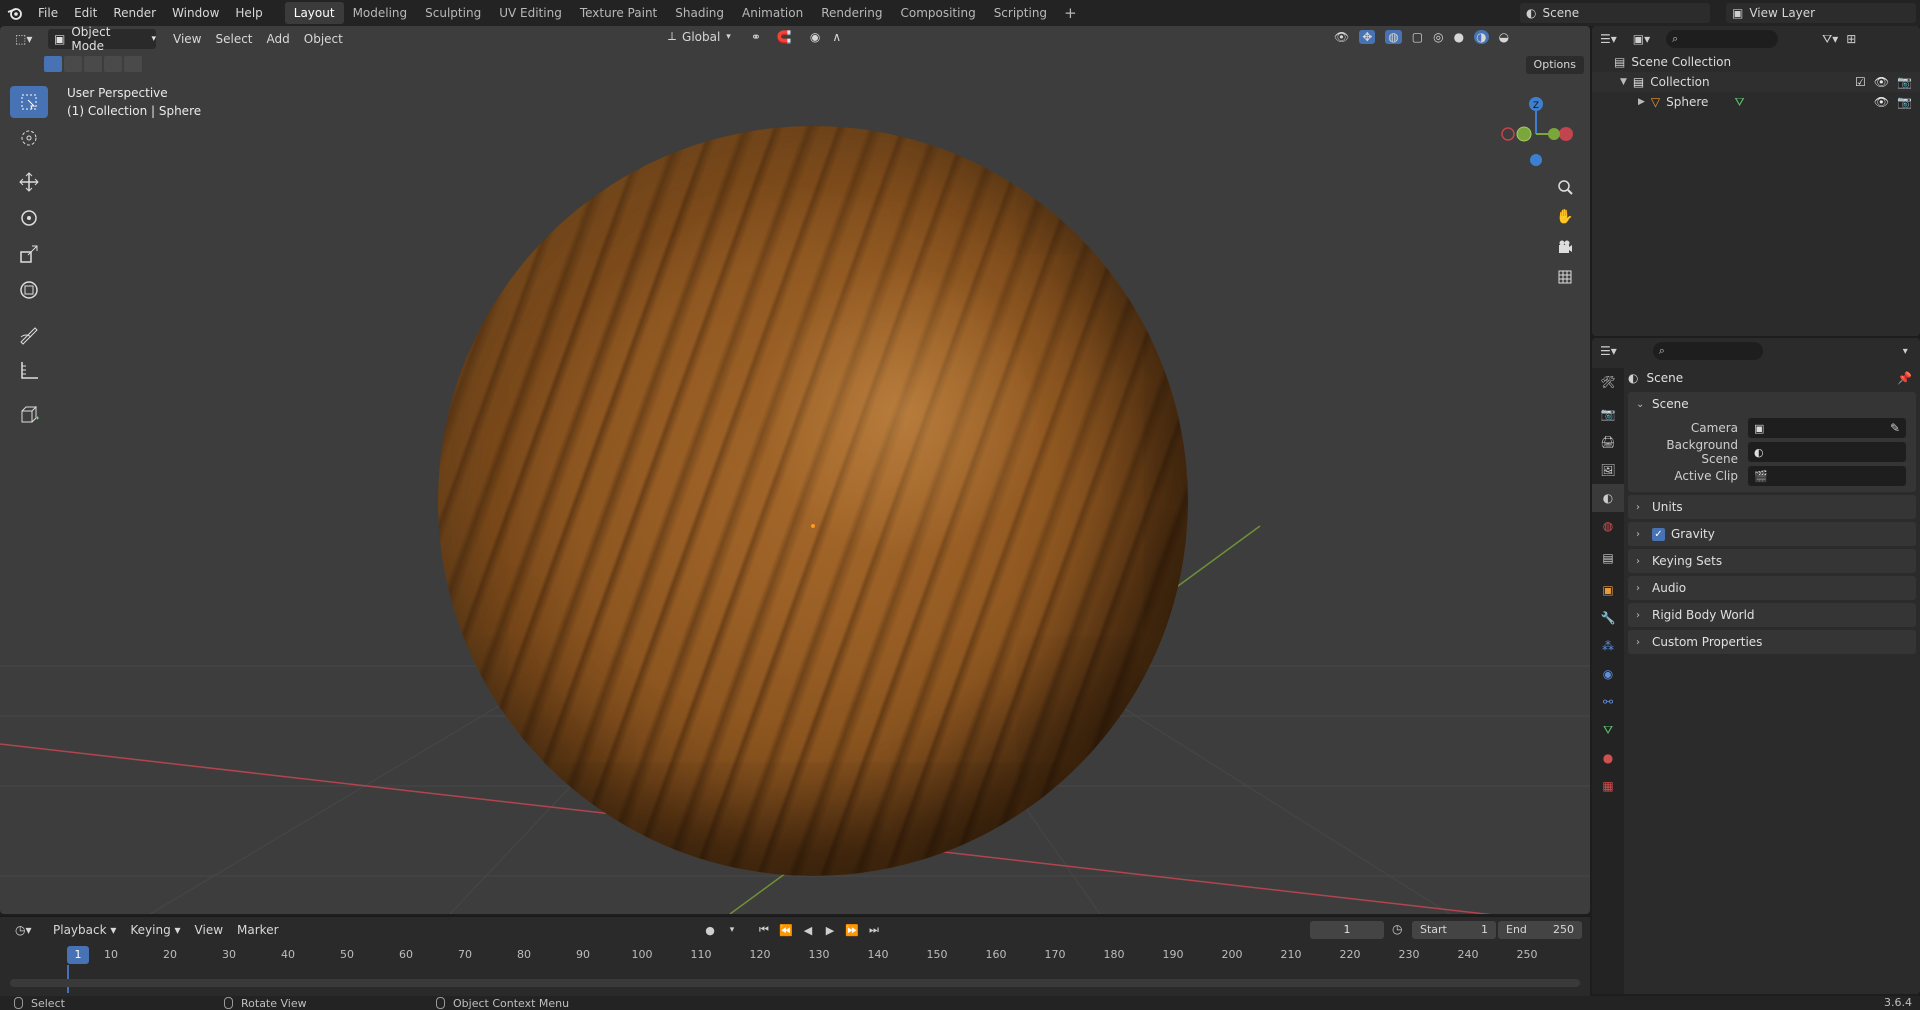  Describe the element at coordinates (1772, 561) in the screenshot. I see `keying-sets-panel: › Keying Sets` at that location.